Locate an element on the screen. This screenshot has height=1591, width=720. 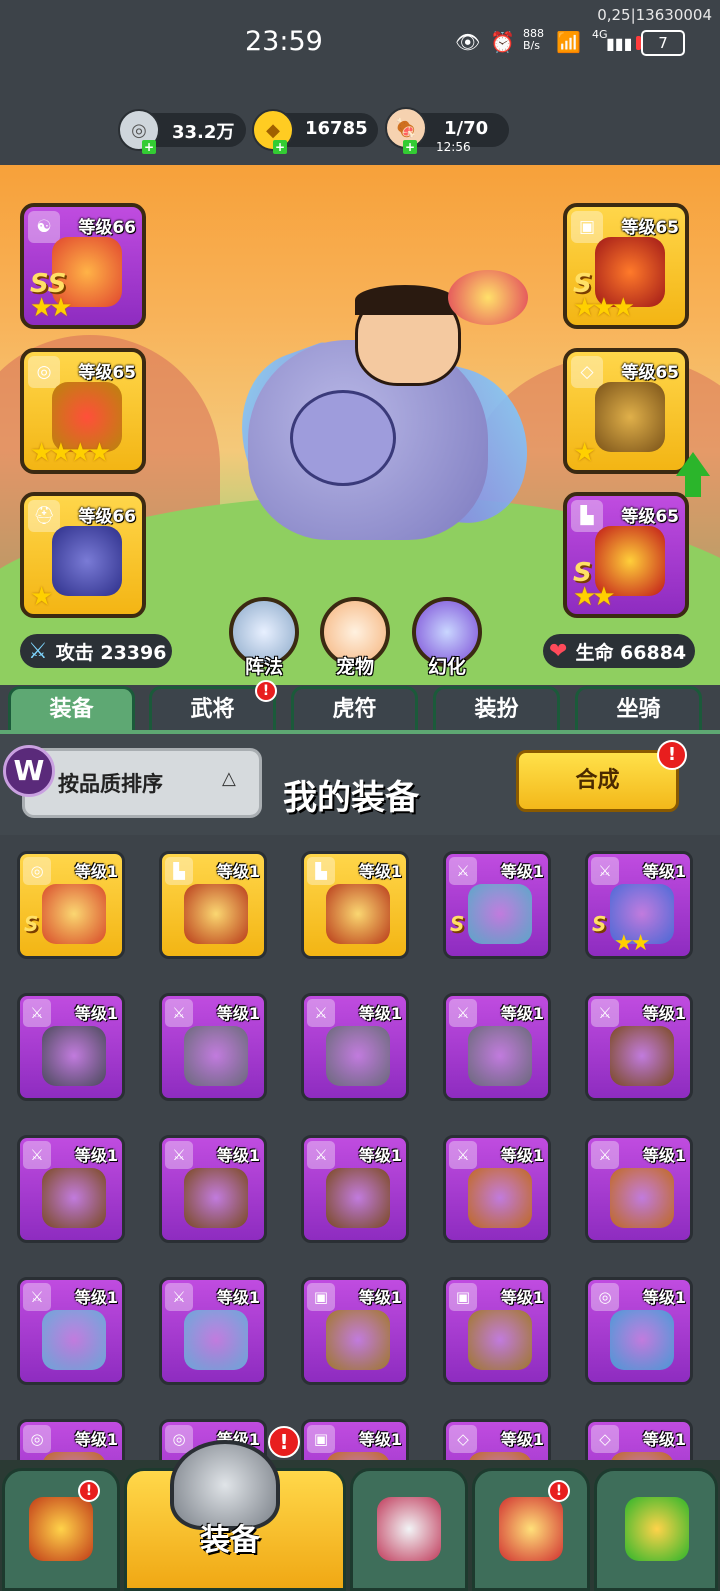
lotus-icon is located at coordinates (488, 297).